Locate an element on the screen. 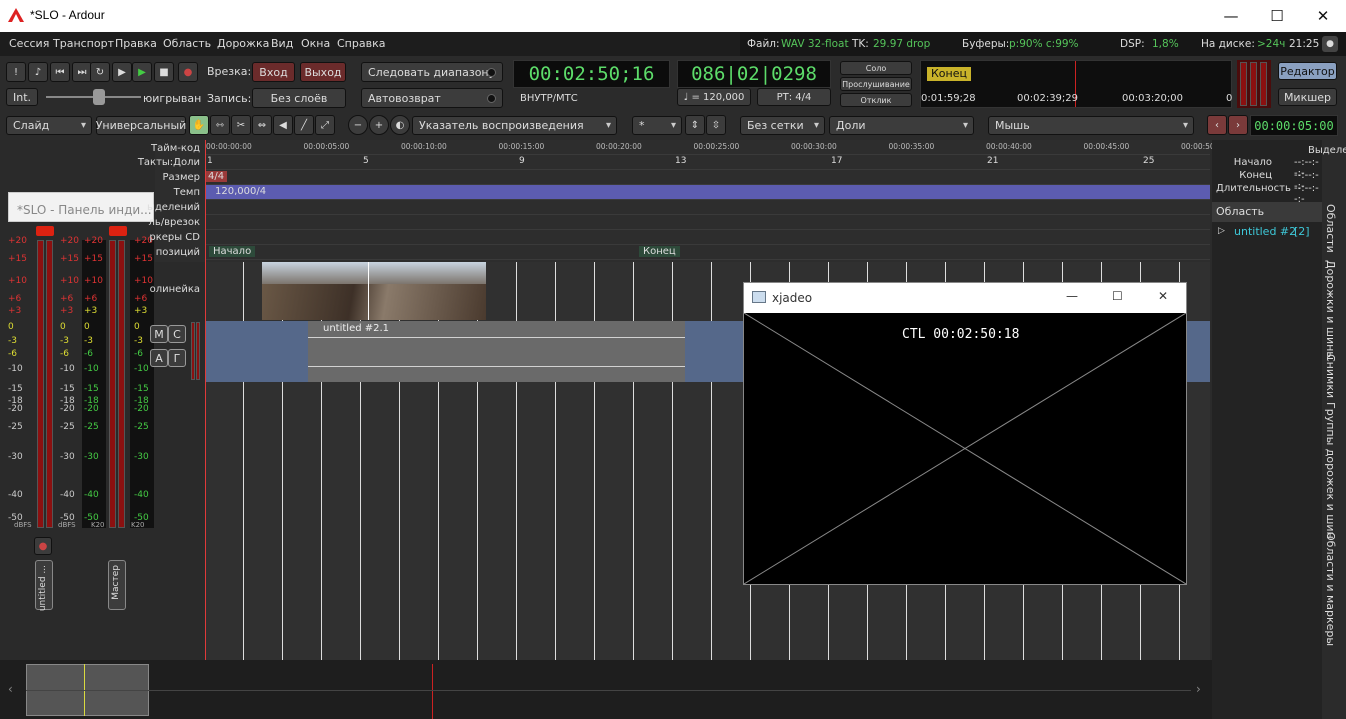  tab-snapshots: Снимки is located at coordinates (1330, 376).